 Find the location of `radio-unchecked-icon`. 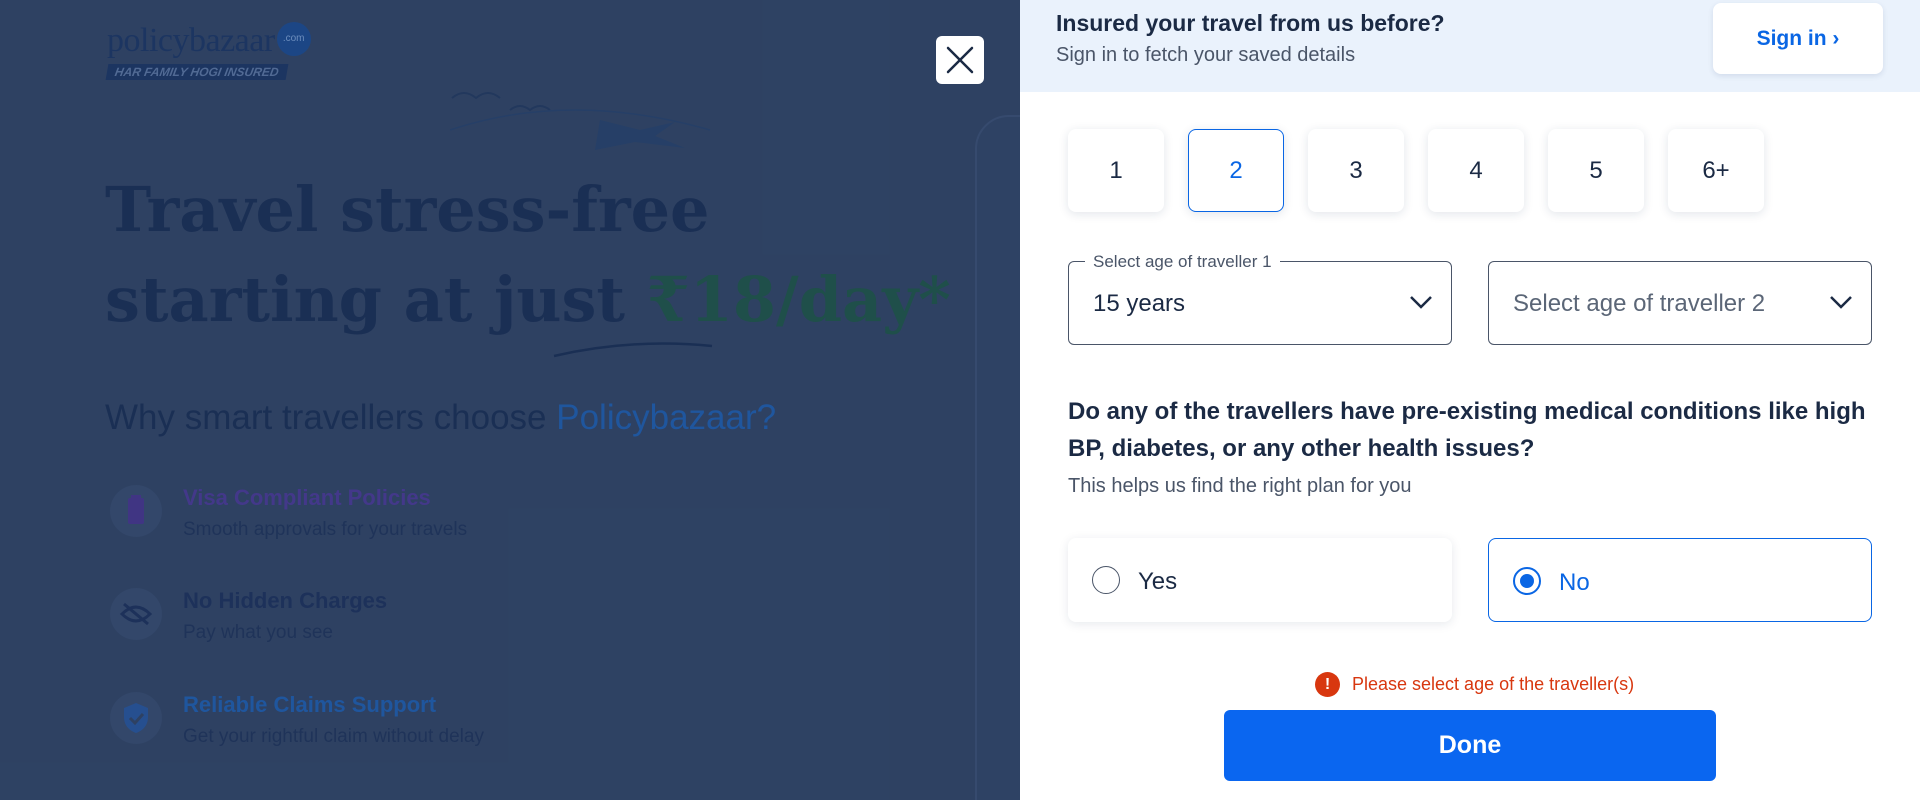

radio-unchecked-icon is located at coordinates (1106, 580).